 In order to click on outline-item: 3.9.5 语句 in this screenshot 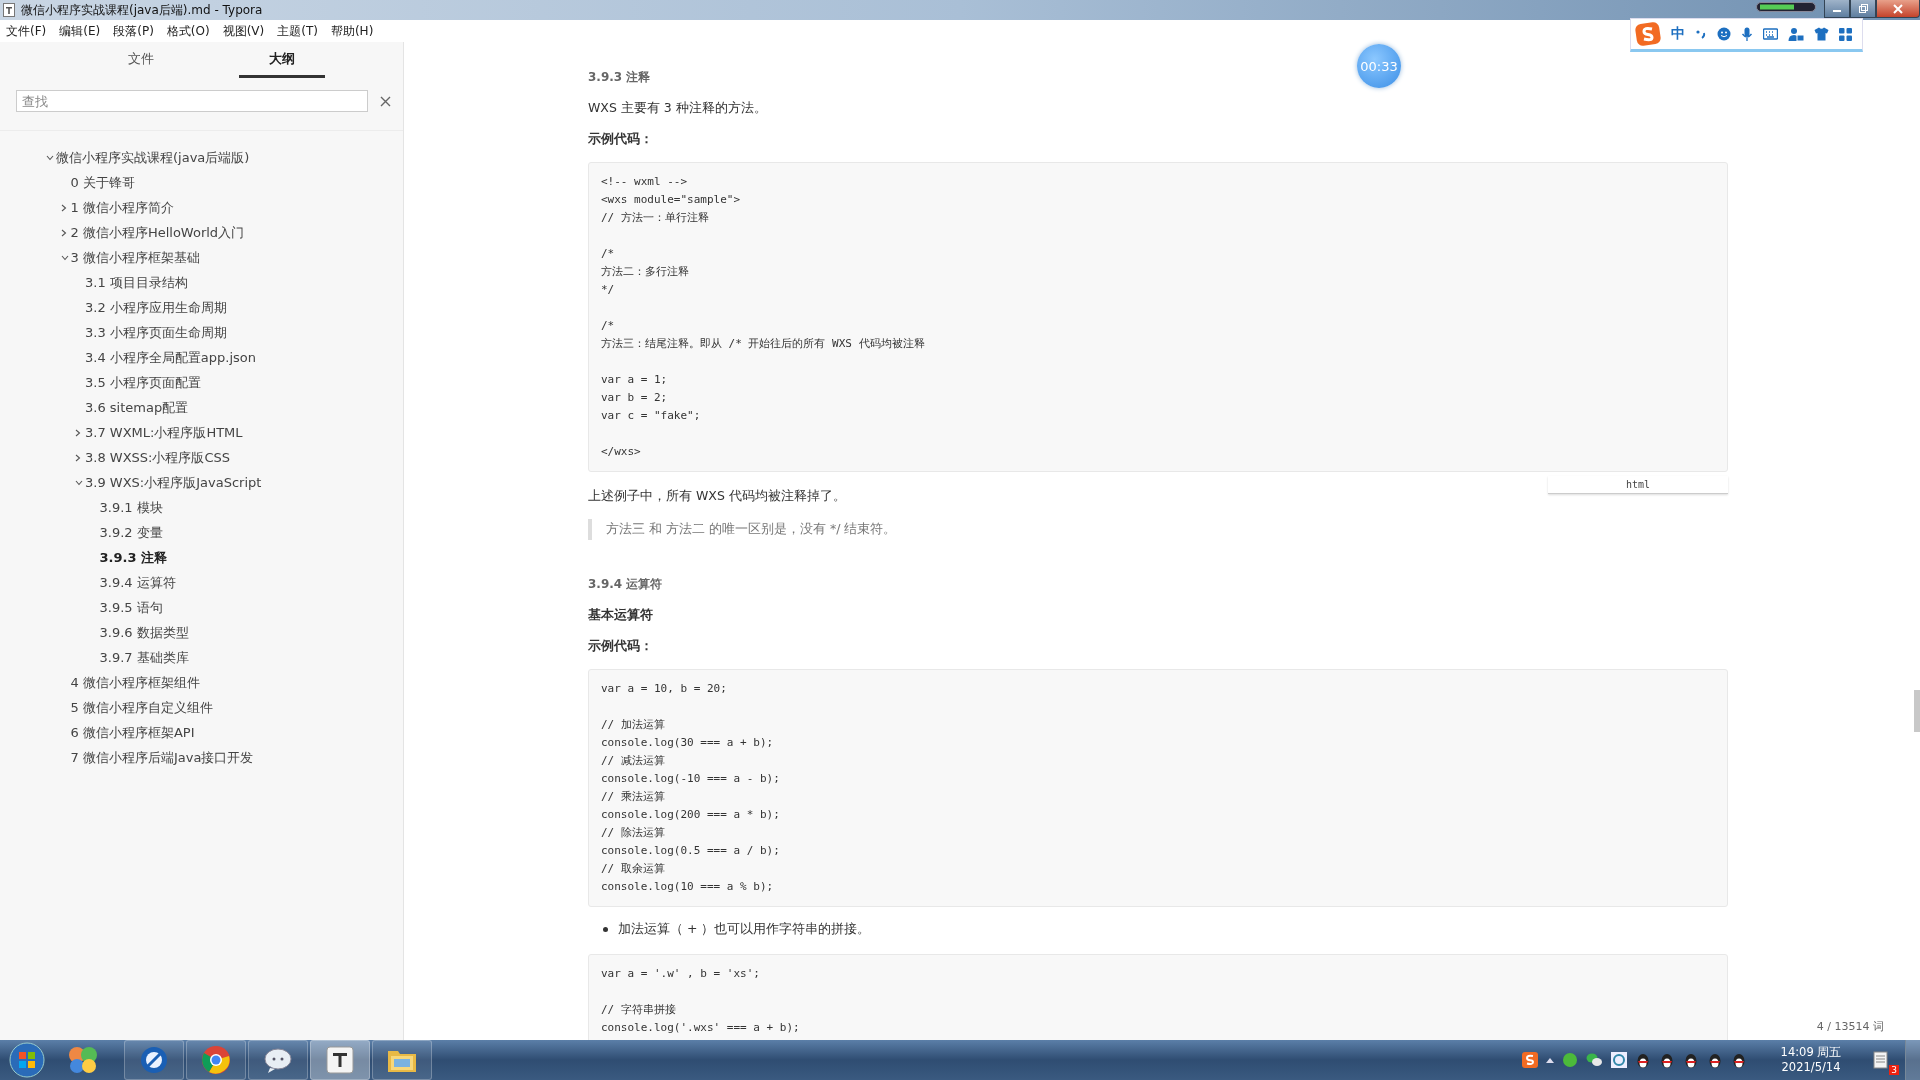, I will do `click(131, 607)`.